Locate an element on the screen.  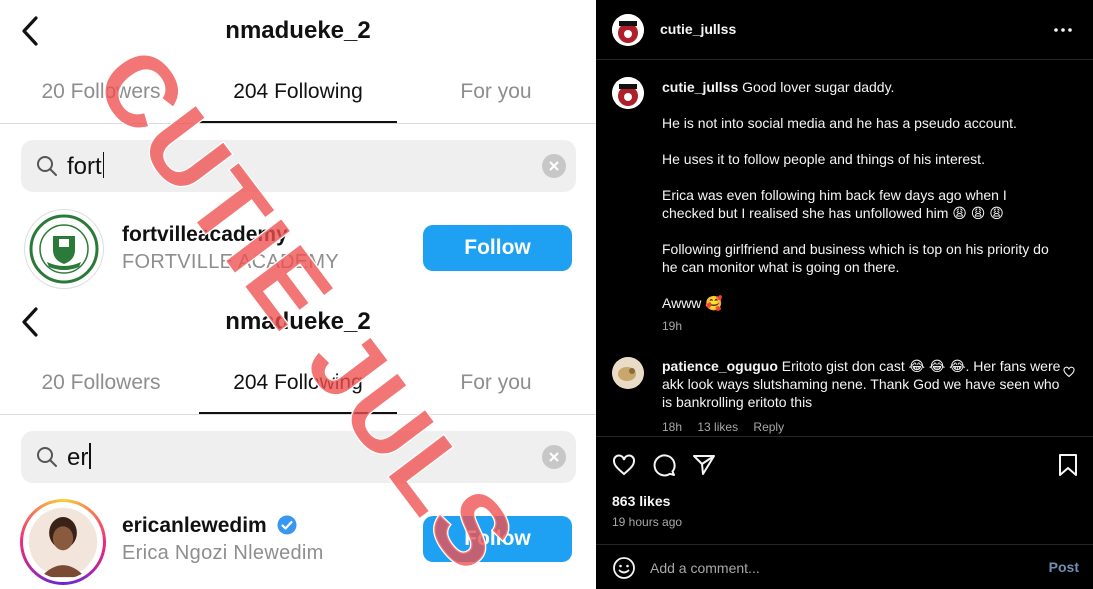
emoji-icon is located at coordinates (624, 568).